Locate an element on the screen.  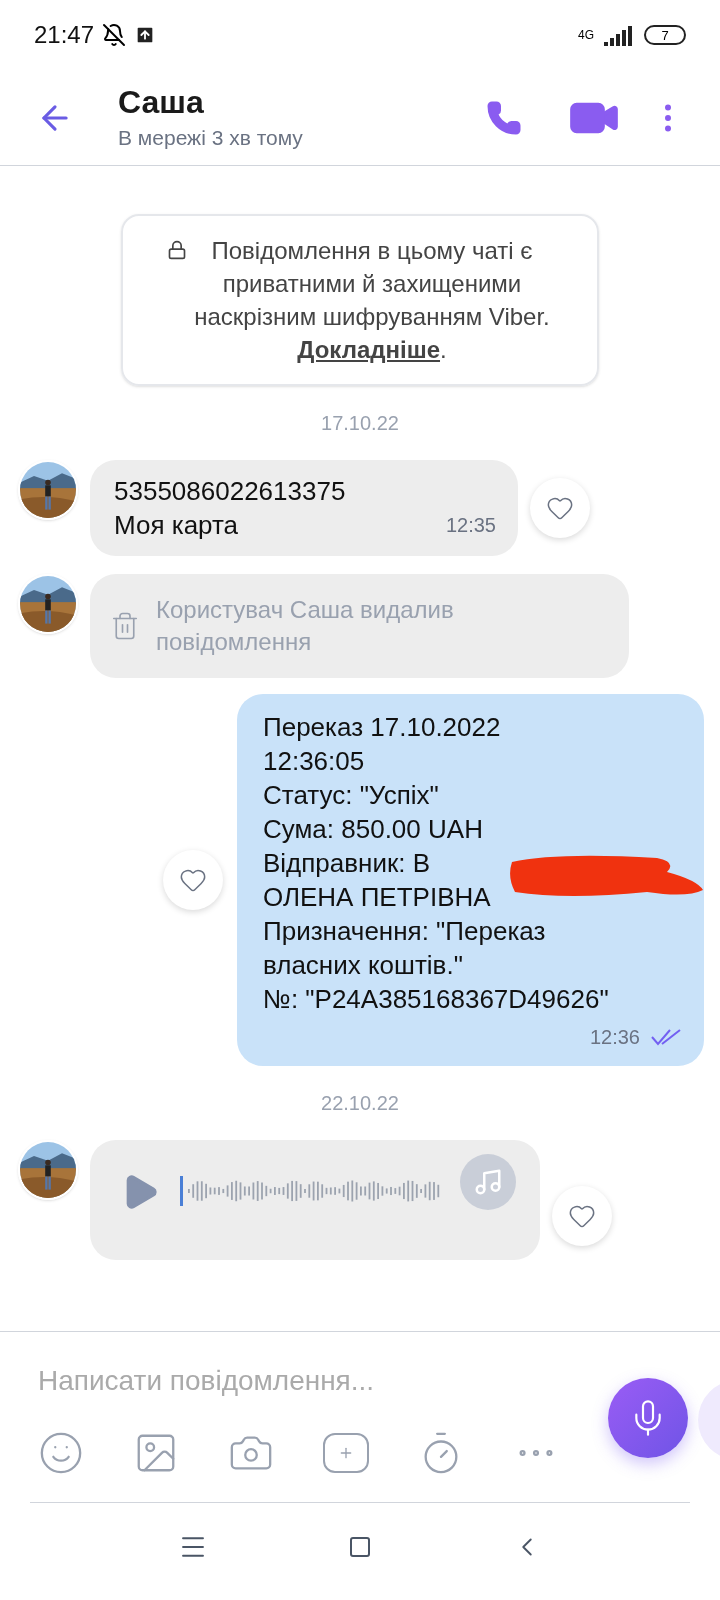
battery-indicator: 7 is located at coordinates (665, 35).